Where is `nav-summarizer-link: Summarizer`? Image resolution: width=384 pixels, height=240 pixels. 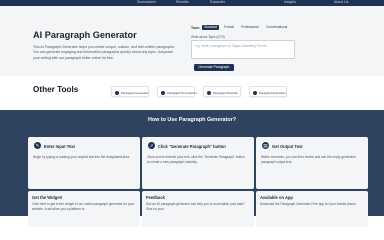 nav-summarizer-link: Summarizer is located at coordinates (146, 2).